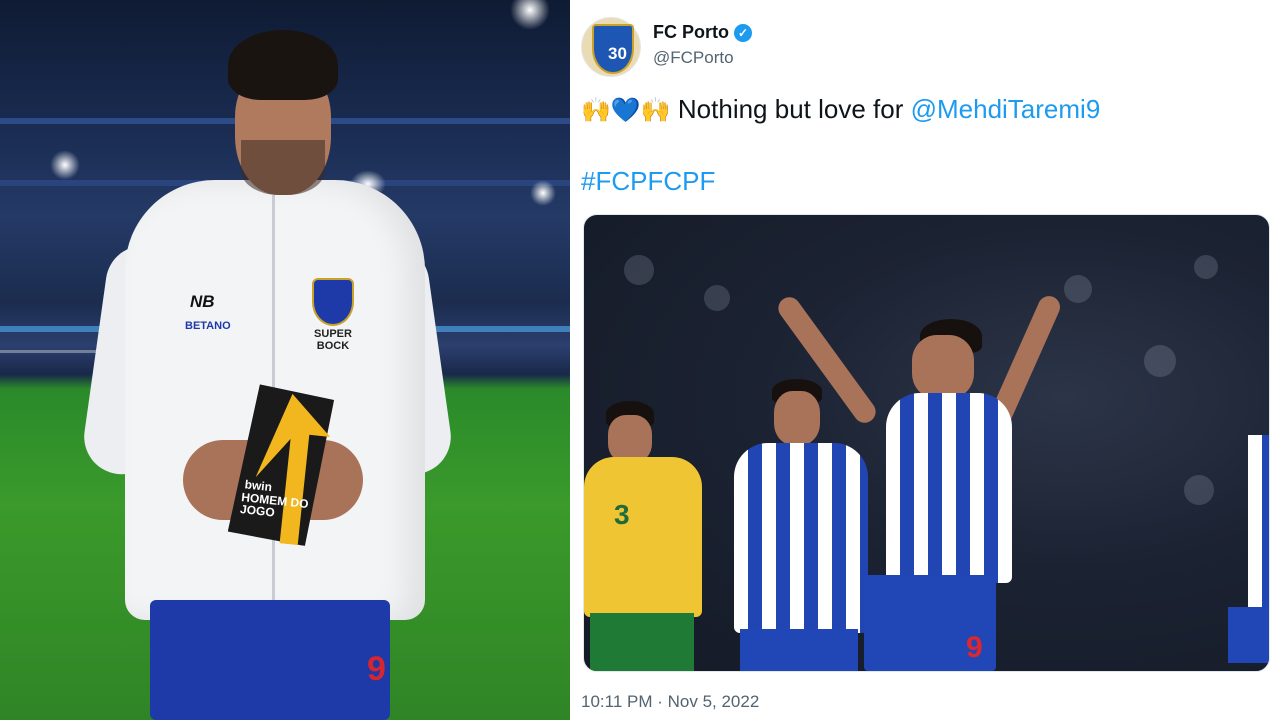  I want to click on club-crest-icon: 30, so click(613, 49).